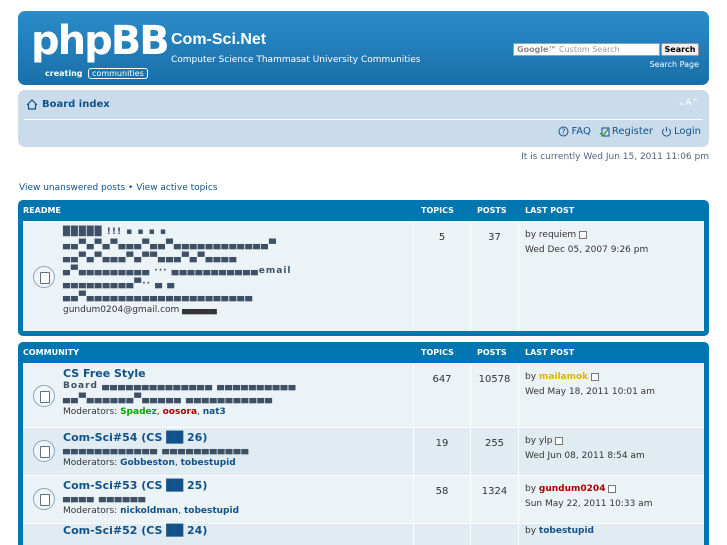  Describe the element at coordinates (363, 210) in the screenshot. I see `section-header: README TOPICS POSTS LAST POST` at that location.